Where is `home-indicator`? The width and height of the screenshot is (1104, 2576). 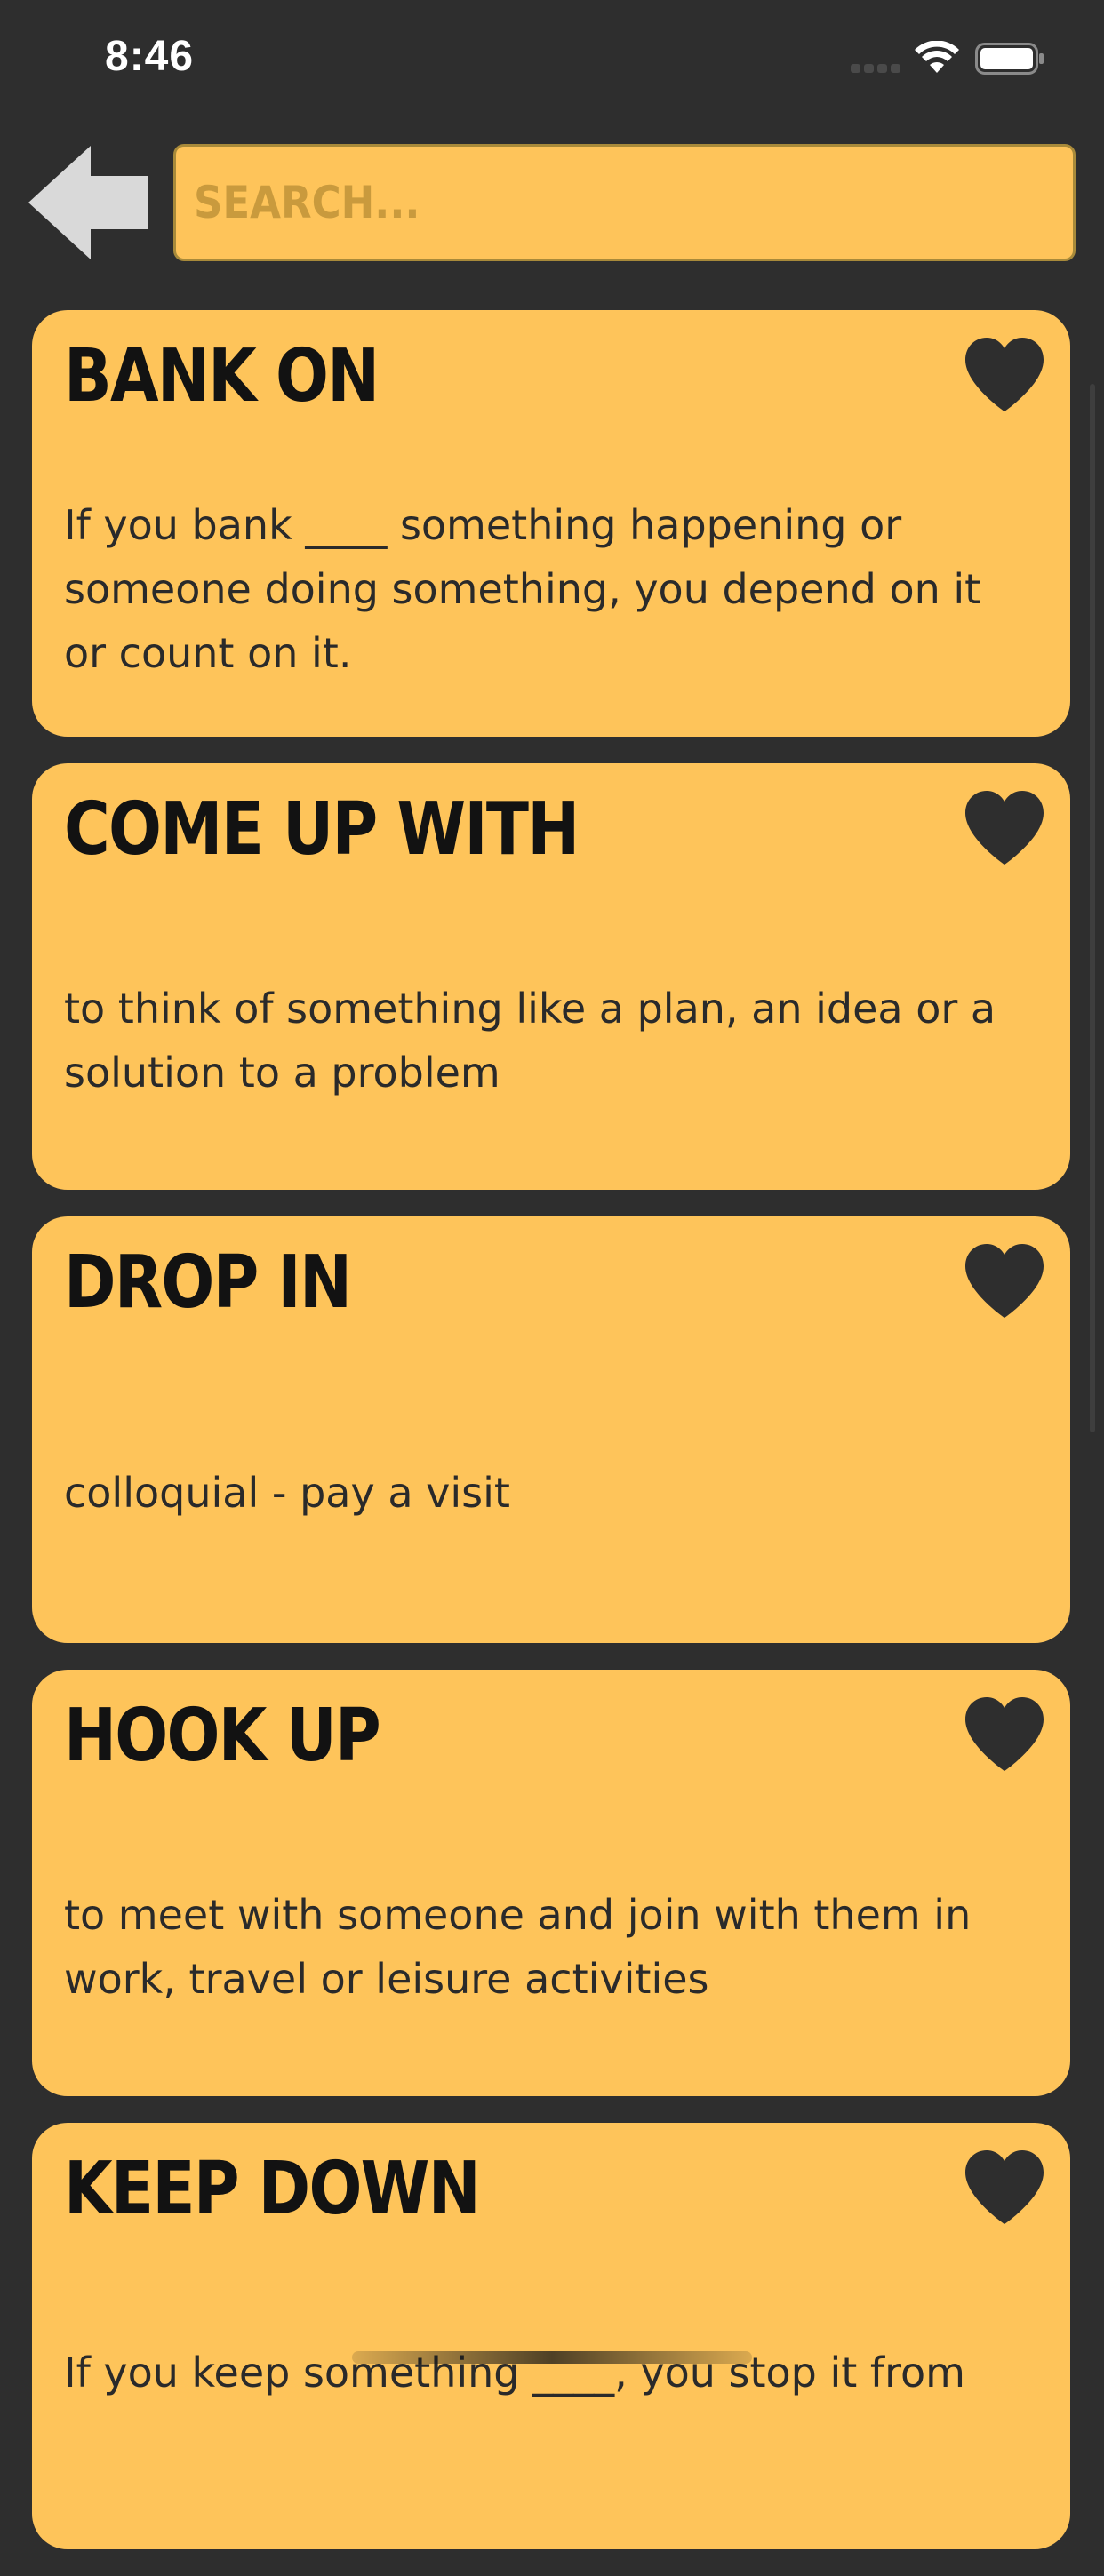 home-indicator is located at coordinates (552, 2357).